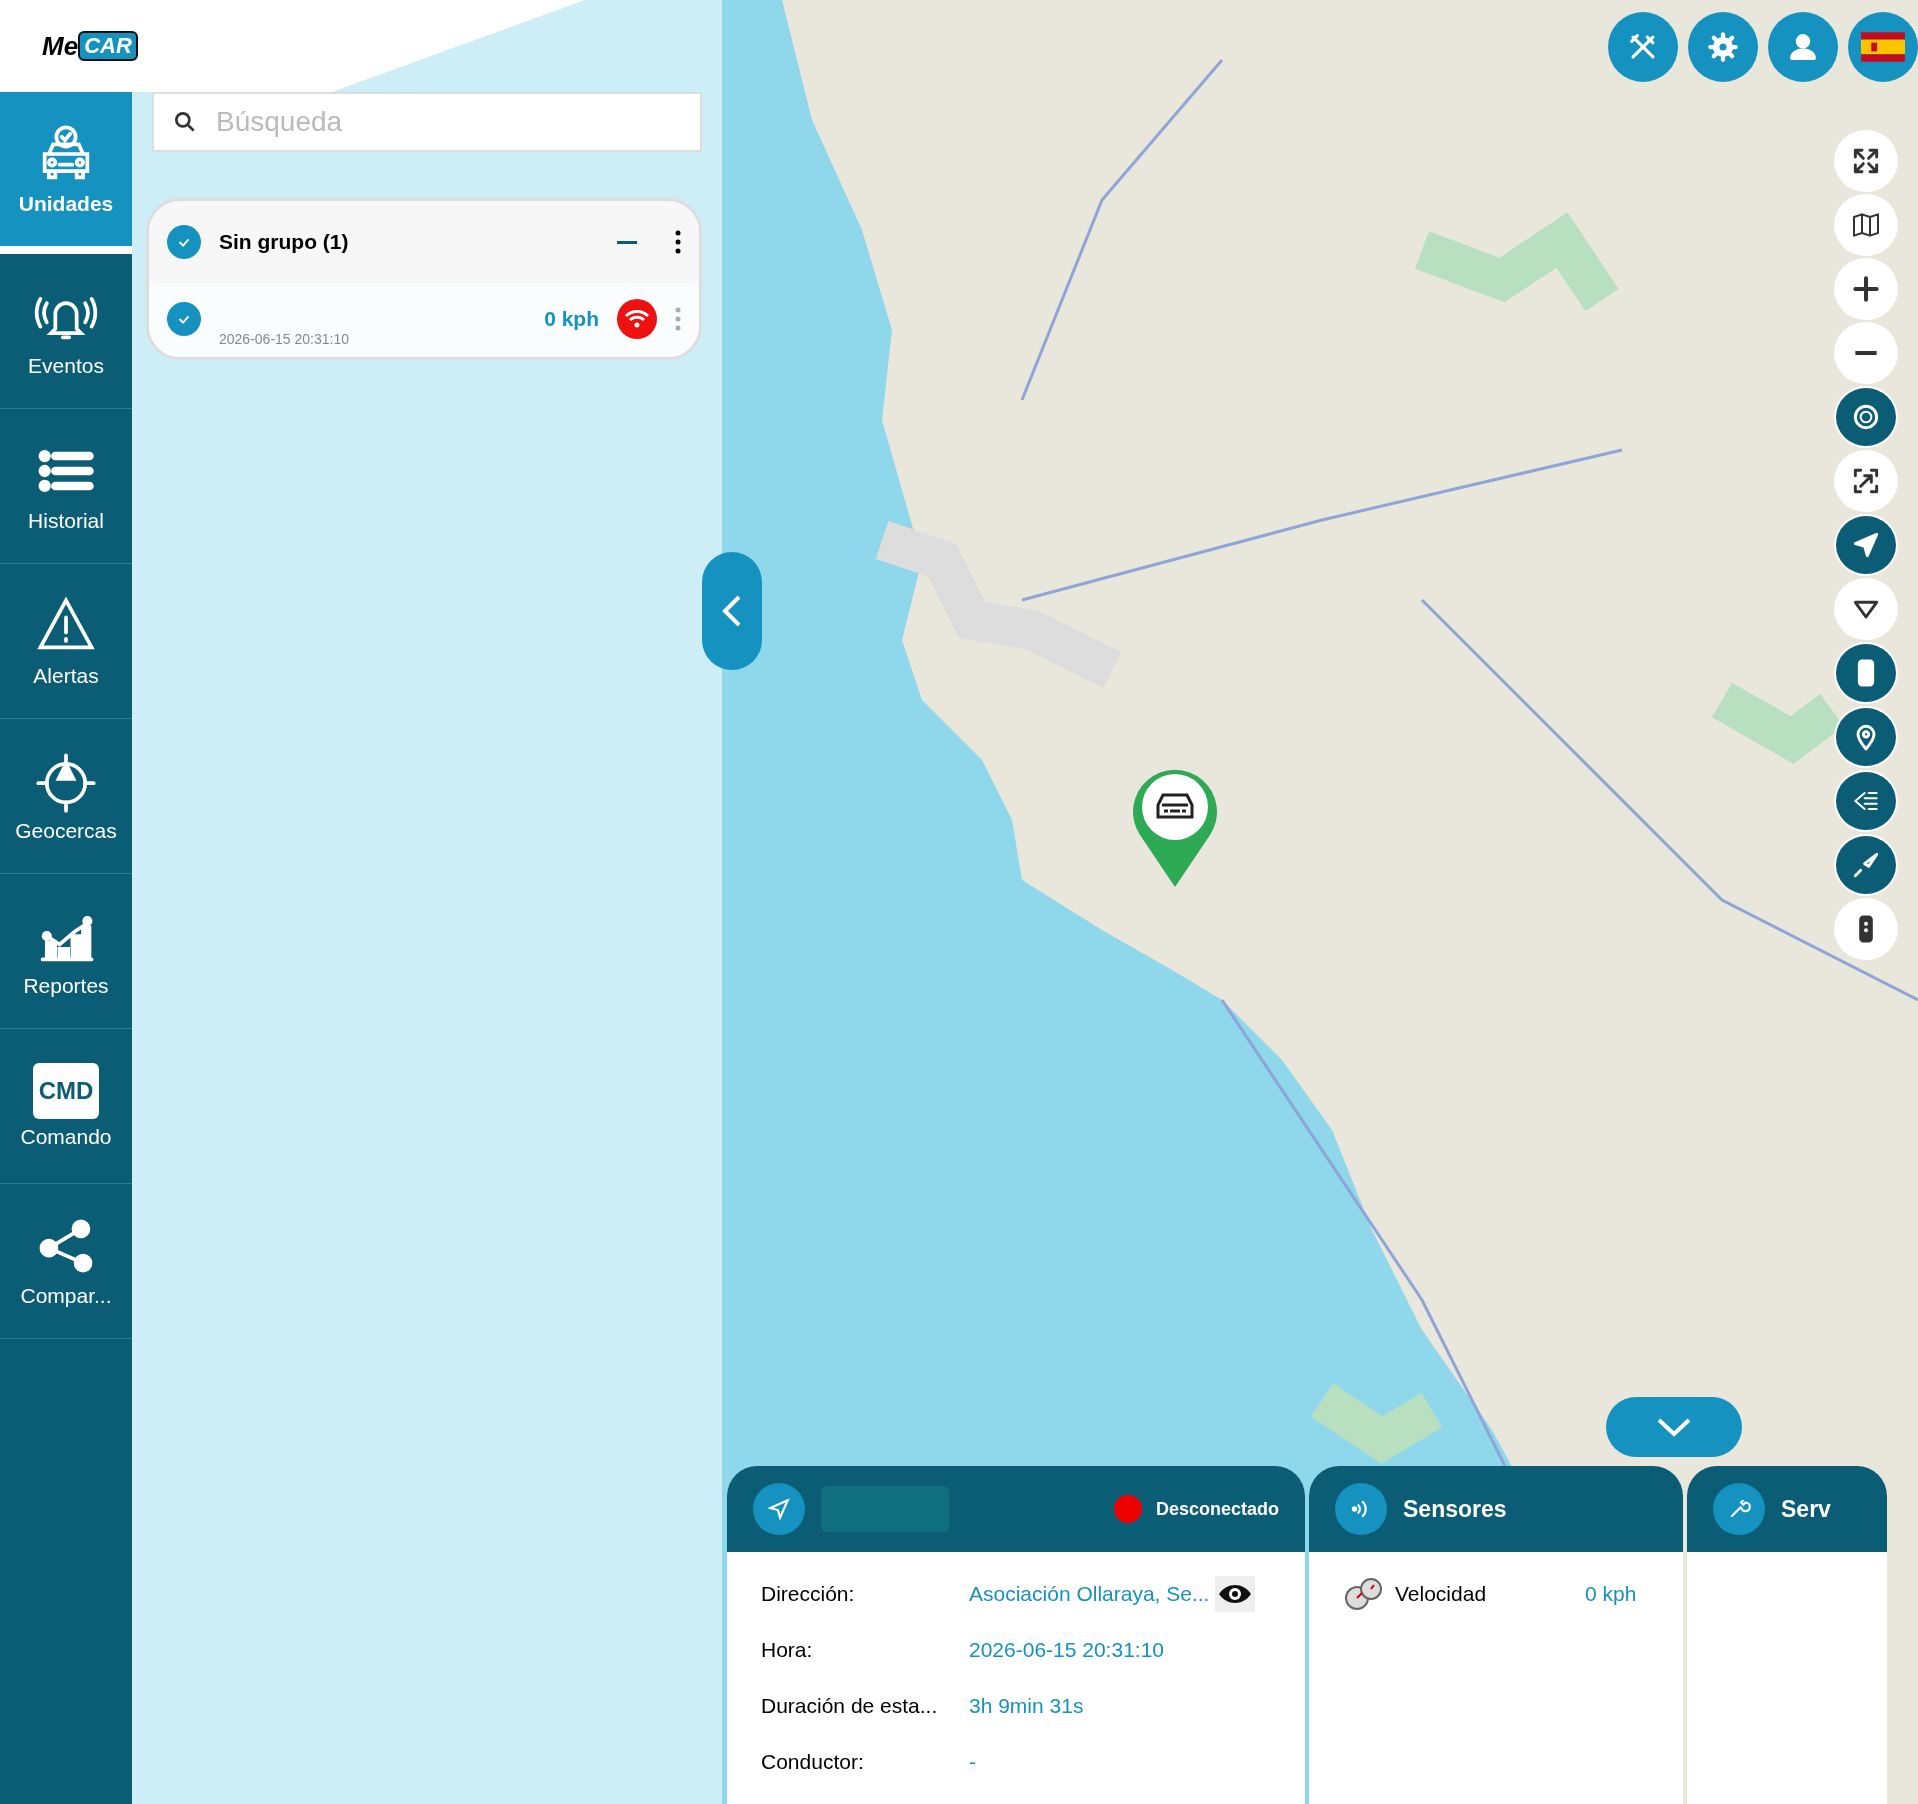  I want to click on sidebar-label: Unidades, so click(66, 204).